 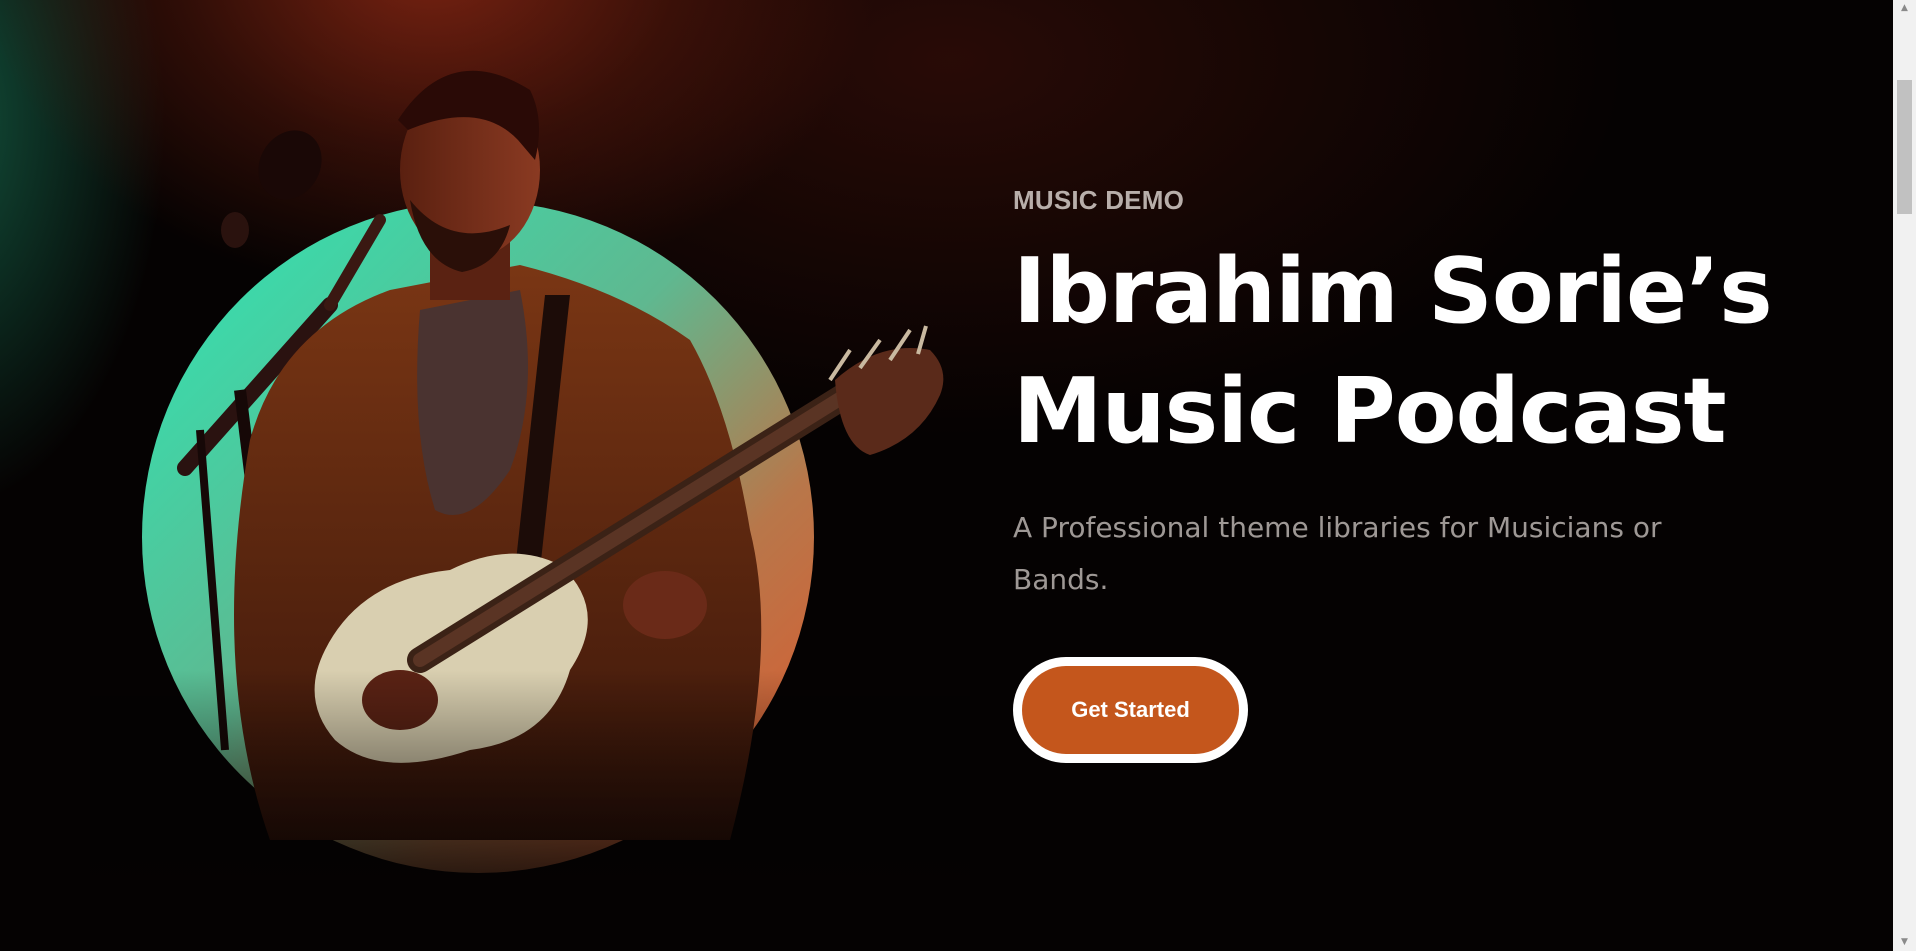 What do you see at coordinates (1904, 147) in the screenshot?
I see `scrollbar-thumb` at bounding box center [1904, 147].